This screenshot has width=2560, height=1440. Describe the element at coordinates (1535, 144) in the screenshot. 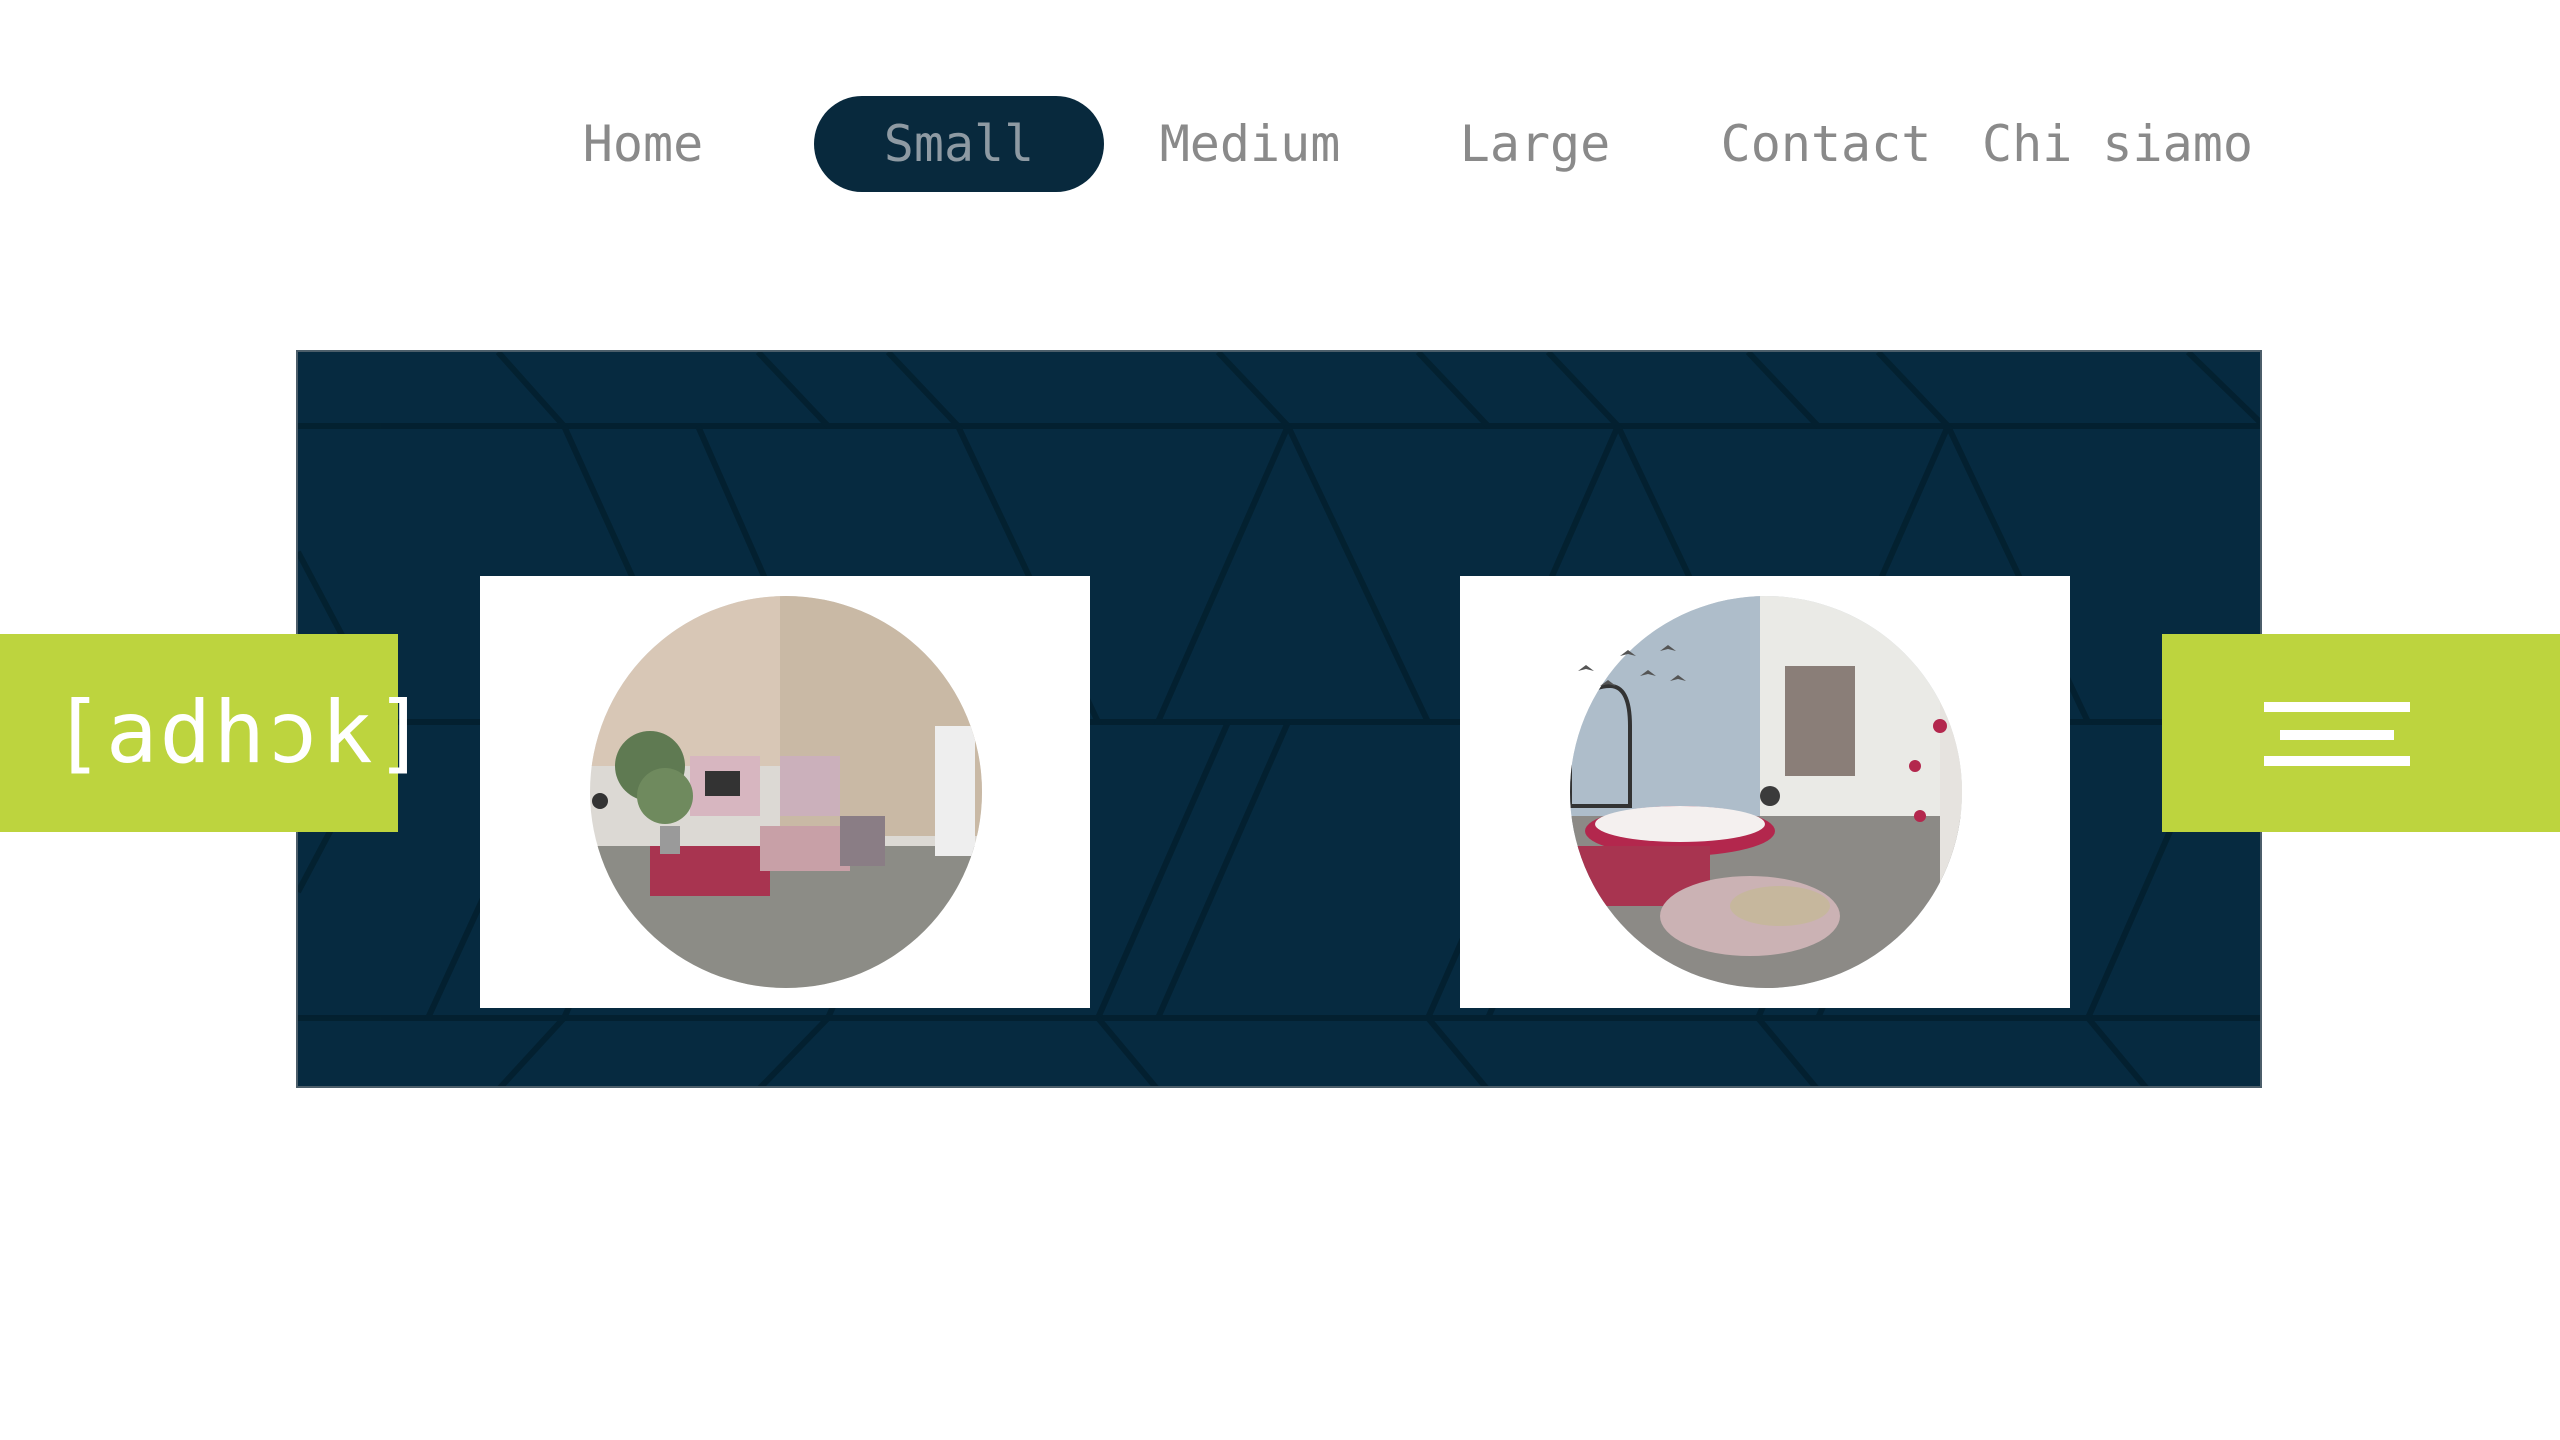

I see `nav-item-large: Large` at that location.